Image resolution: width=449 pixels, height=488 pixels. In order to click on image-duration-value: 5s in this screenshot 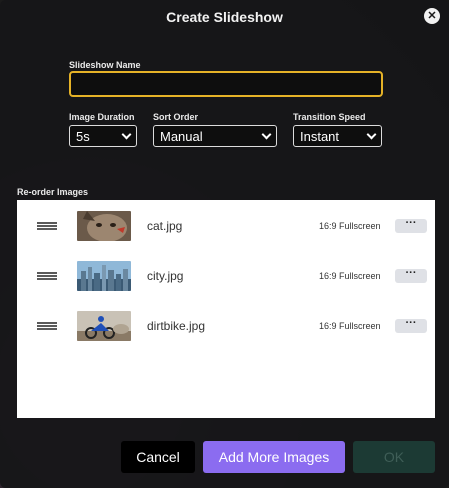, I will do `click(83, 136)`.